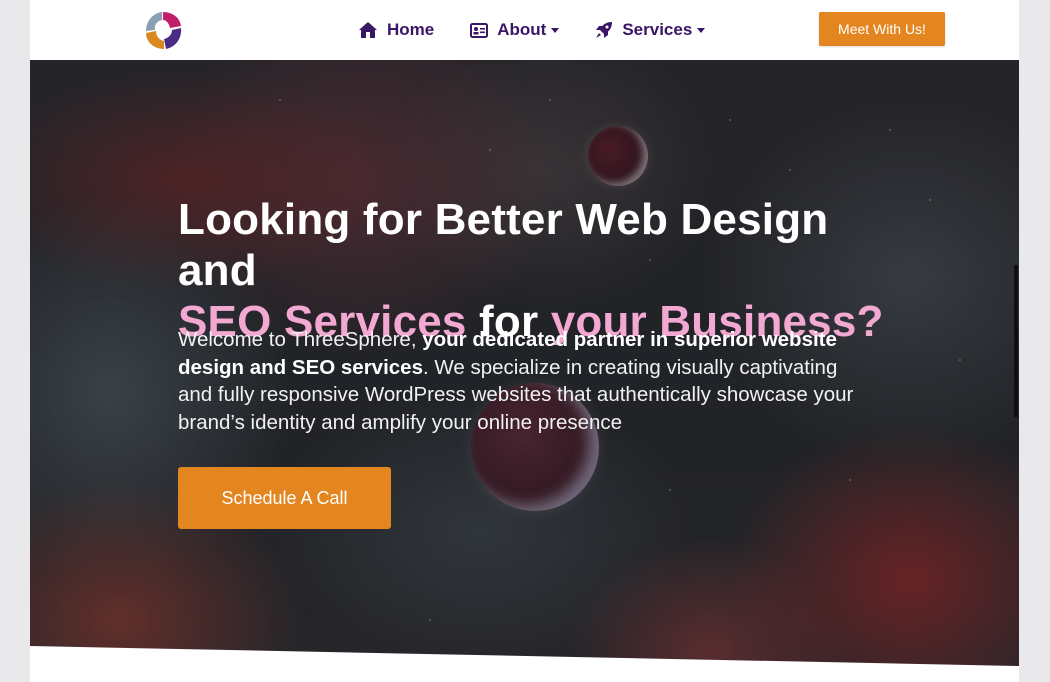 This screenshot has width=1050, height=682. I want to click on nav-label-services: Services, so click(657, 29).